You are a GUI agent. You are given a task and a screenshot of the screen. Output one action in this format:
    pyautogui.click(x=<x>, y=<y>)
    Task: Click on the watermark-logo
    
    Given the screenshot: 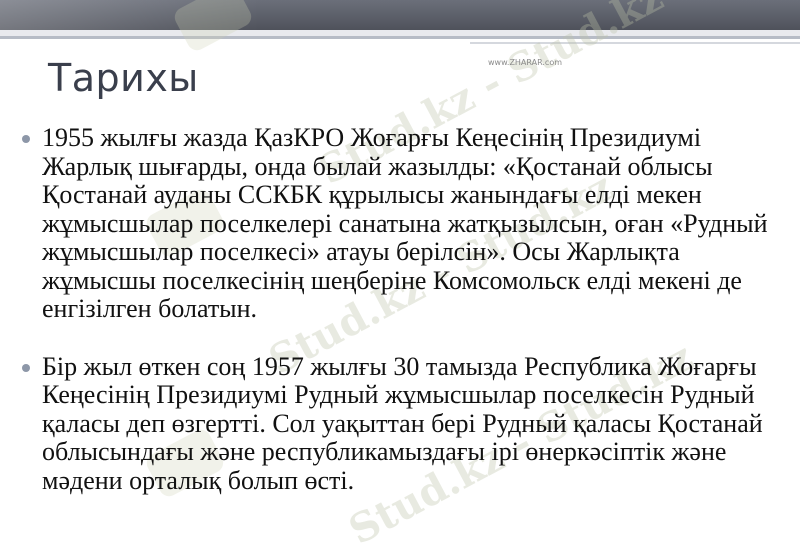 What is the action you would take?
    pyautogui.click(x=213, y=27)
    